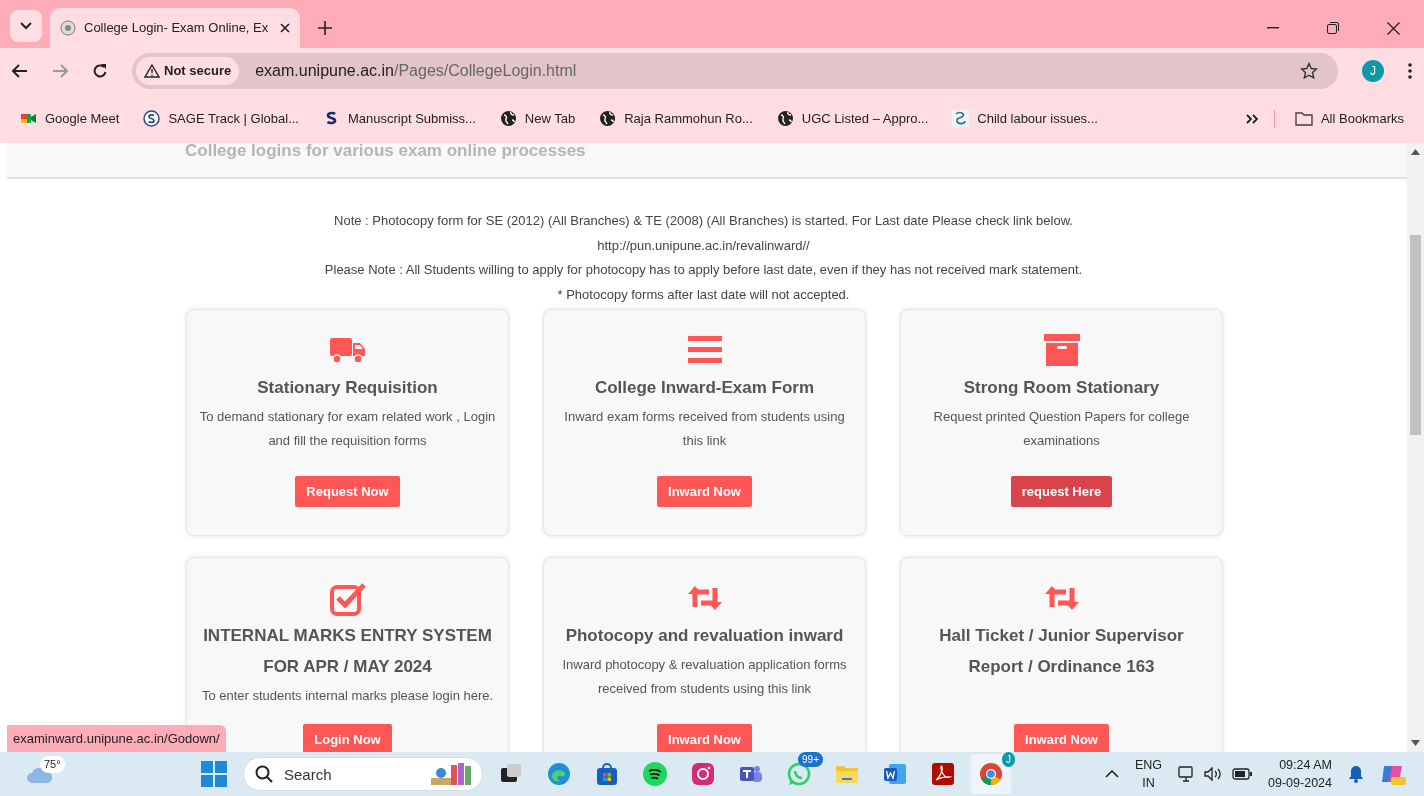 This screenshot has height=796, width=1424. What do you see at coordinates (347, 388) in the screenshot?
I see `card-title: Stationary Requisition` at bounding box center [347, 388].